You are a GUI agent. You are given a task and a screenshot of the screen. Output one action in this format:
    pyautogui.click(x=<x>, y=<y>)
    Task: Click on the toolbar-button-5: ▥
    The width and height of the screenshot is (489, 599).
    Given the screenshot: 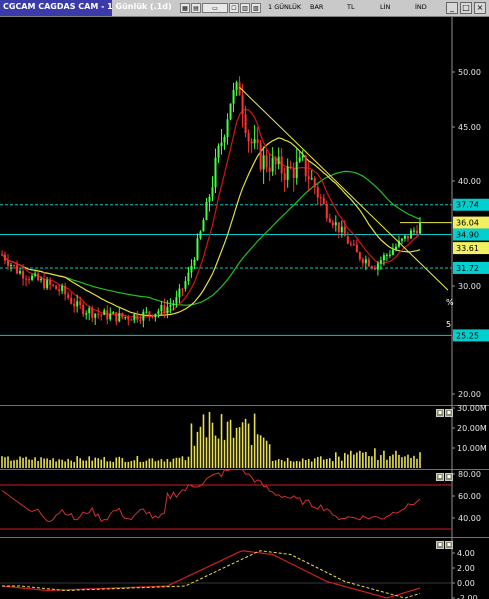 What is the action you would take?
    pyautogui.click(x=245, y=8)
    